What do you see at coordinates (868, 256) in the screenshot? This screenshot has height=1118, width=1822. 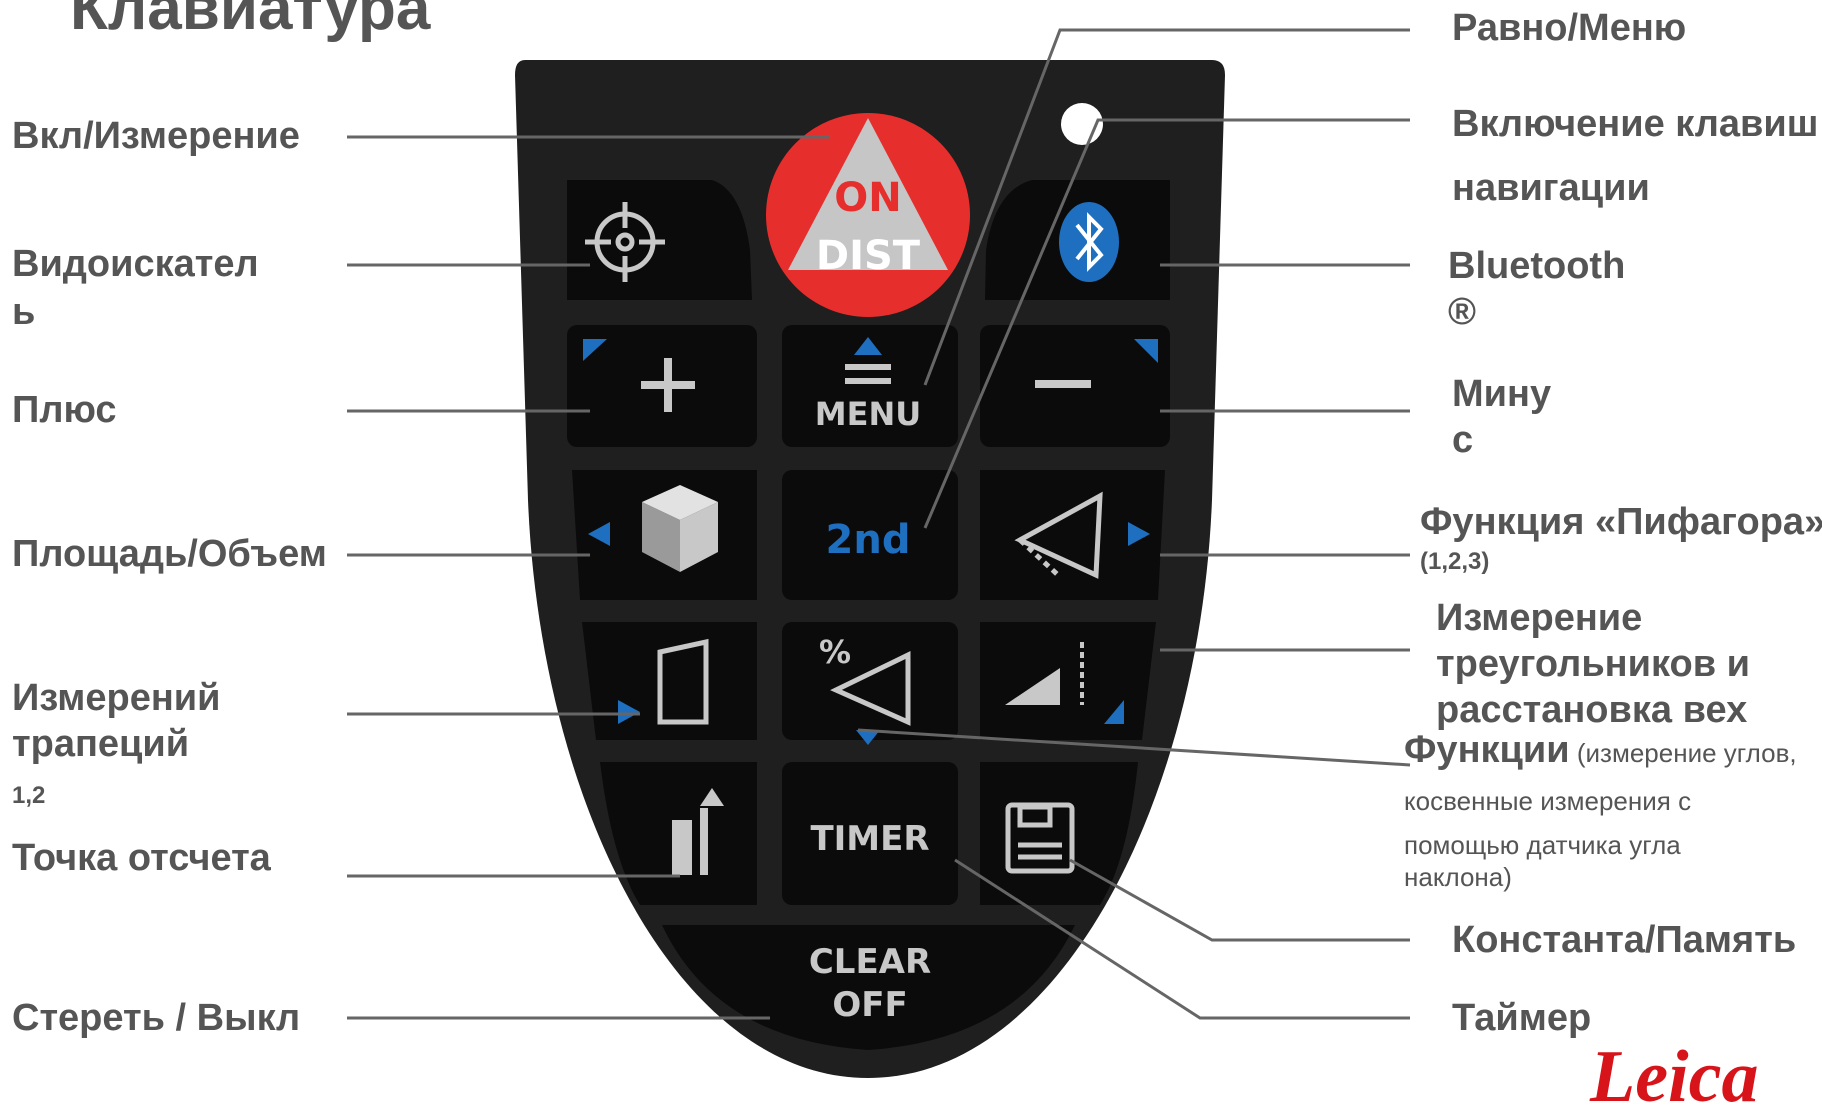 I see `key-dist-text: DIST` at bounding box center [868, 256].